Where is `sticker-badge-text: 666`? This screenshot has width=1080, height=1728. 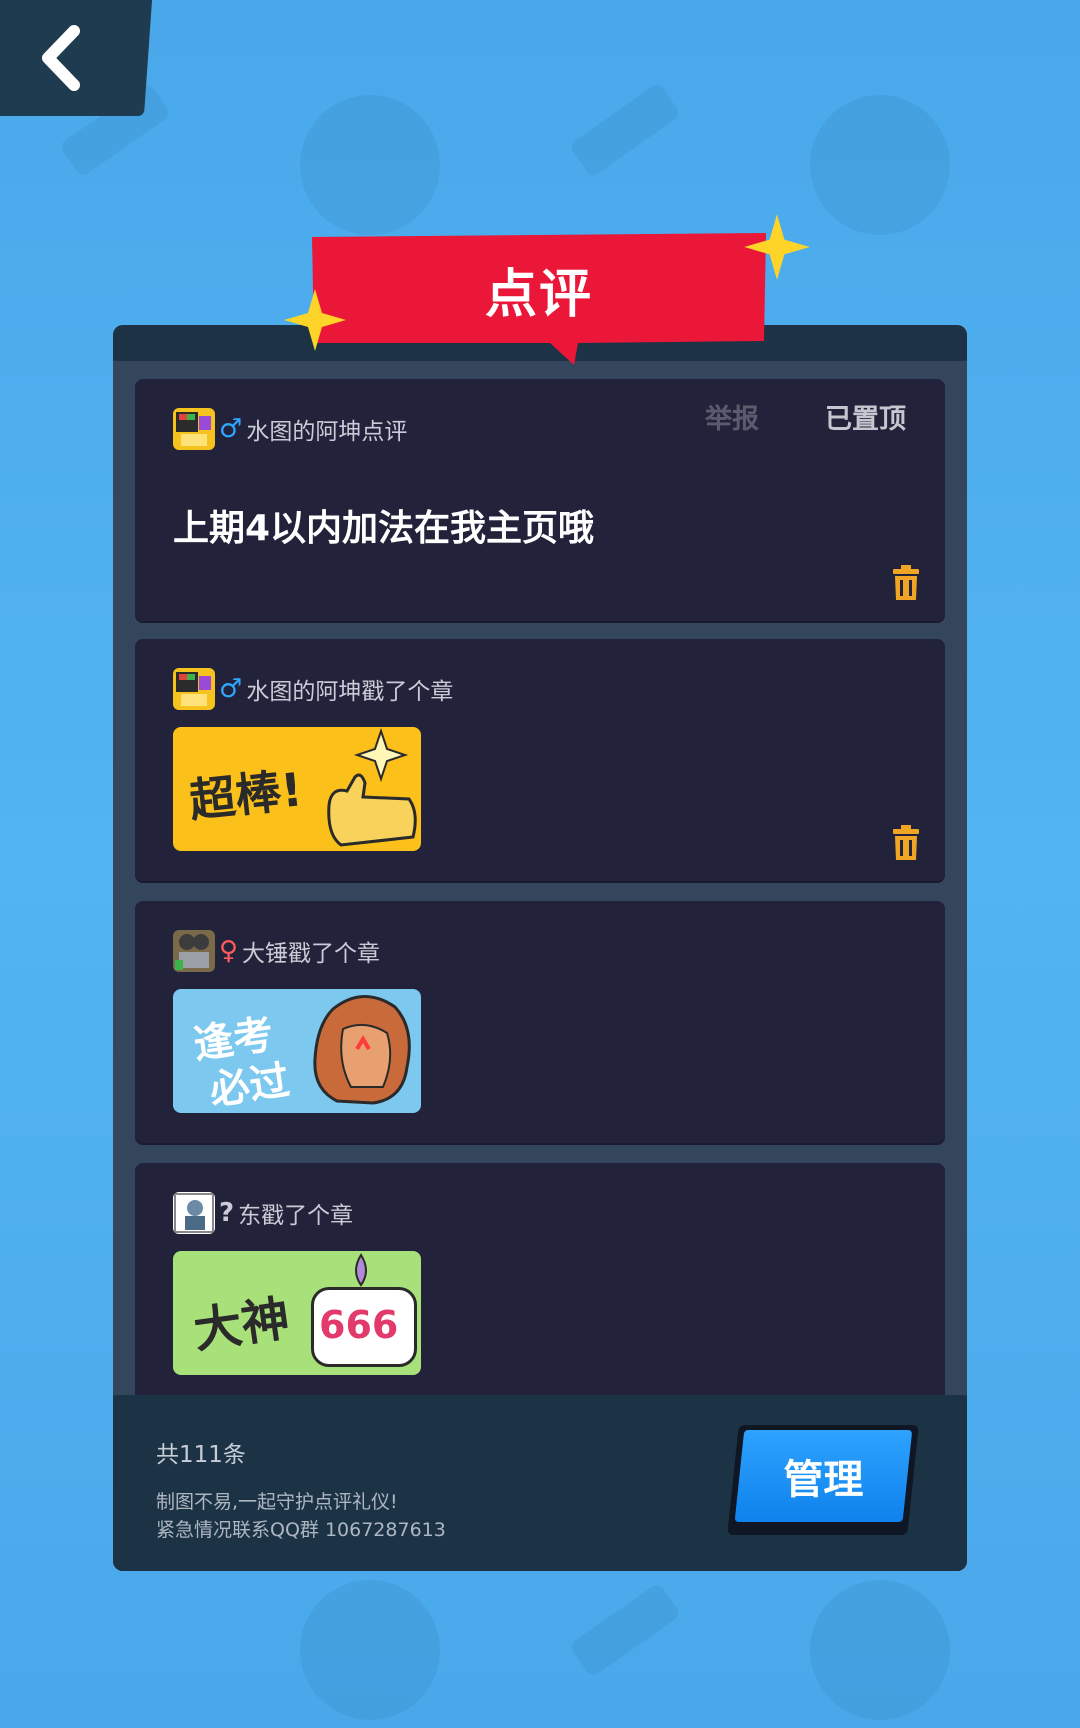 sticker-badge-text: 666 is located at coordinates (359, 1325).